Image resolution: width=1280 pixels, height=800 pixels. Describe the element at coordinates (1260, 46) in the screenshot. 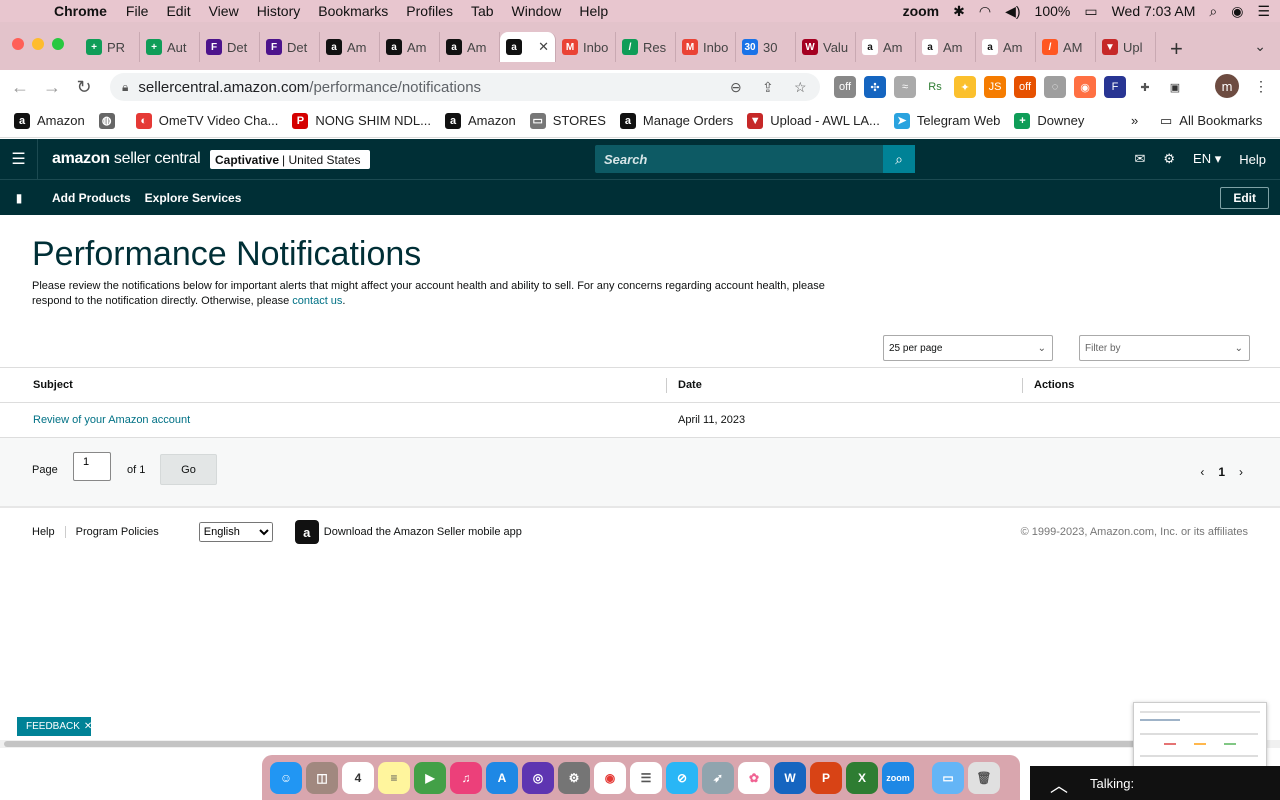

I see `tab-search-chevron-icon: ⌄` at that location.